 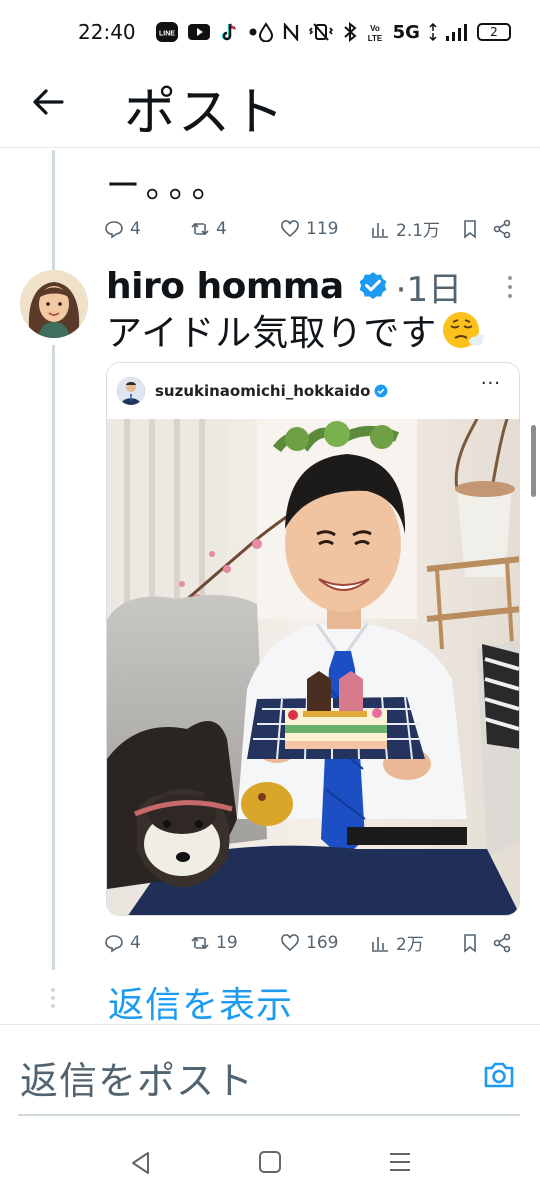 I want to click on nav-back-icon, so click(x=141, y=1163).